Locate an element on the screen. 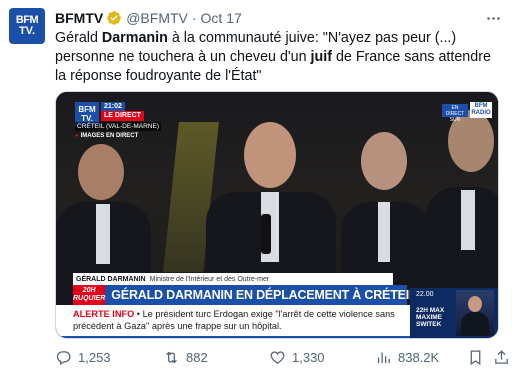 Image resolution: width=512 pixels, height=376 pixels. ticker-bottom-bar is located at coordinates (234, 337).